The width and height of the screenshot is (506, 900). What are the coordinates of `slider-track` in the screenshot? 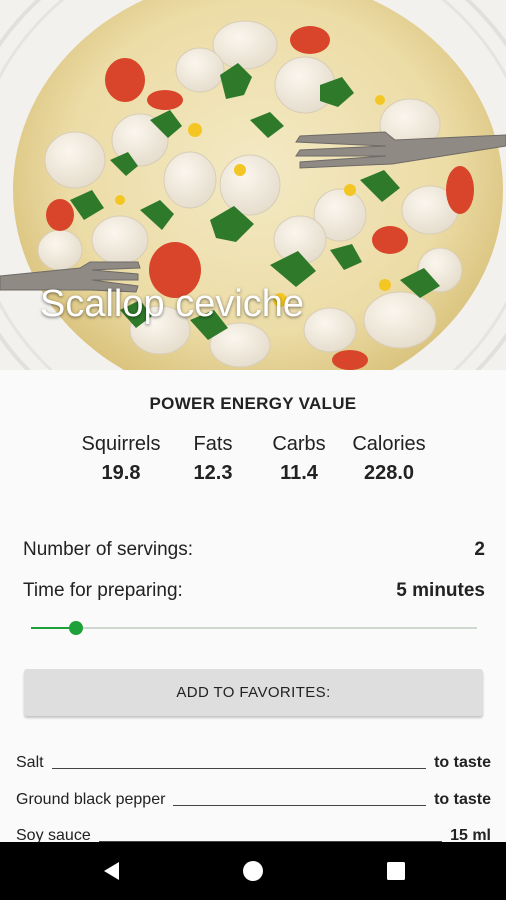 It's located at (254, 628).